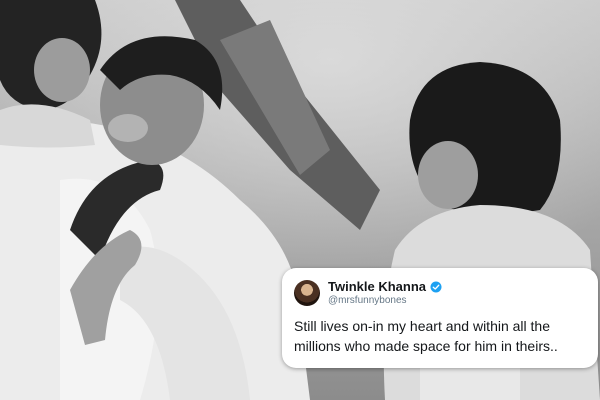 The height and width of the screenshot is (400, 600). I want to click on avatar, so click(307, 293).